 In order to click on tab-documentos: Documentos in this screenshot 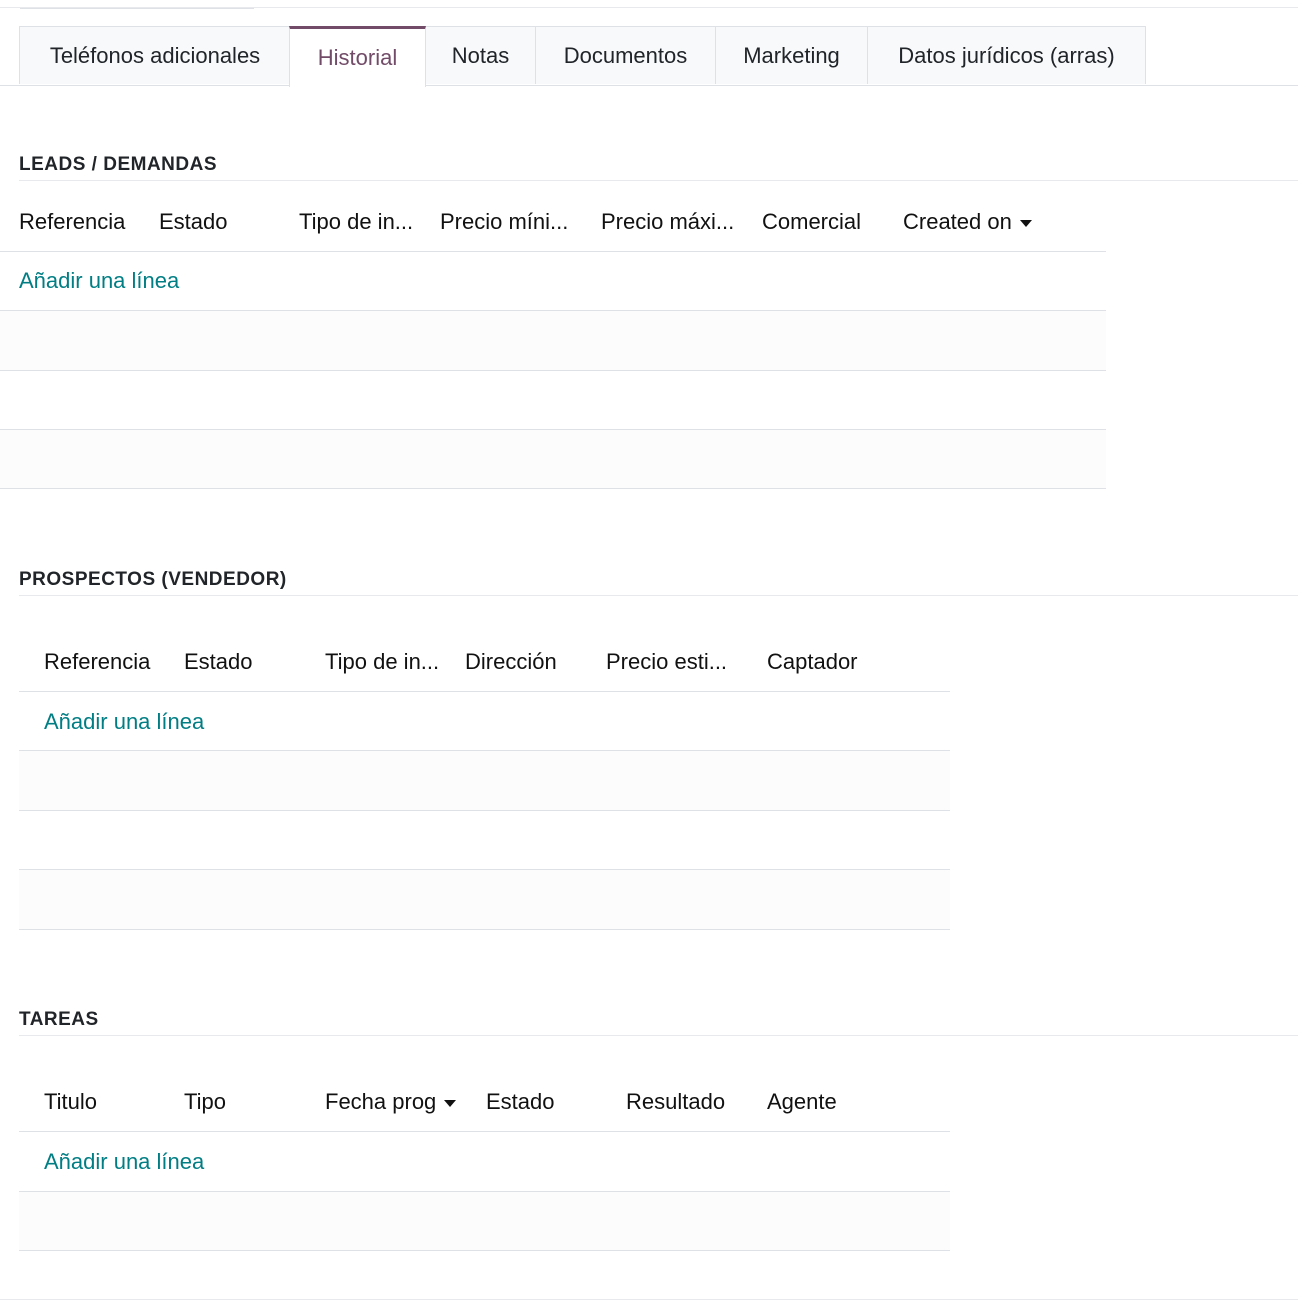, I will do `click(625, 55)`.